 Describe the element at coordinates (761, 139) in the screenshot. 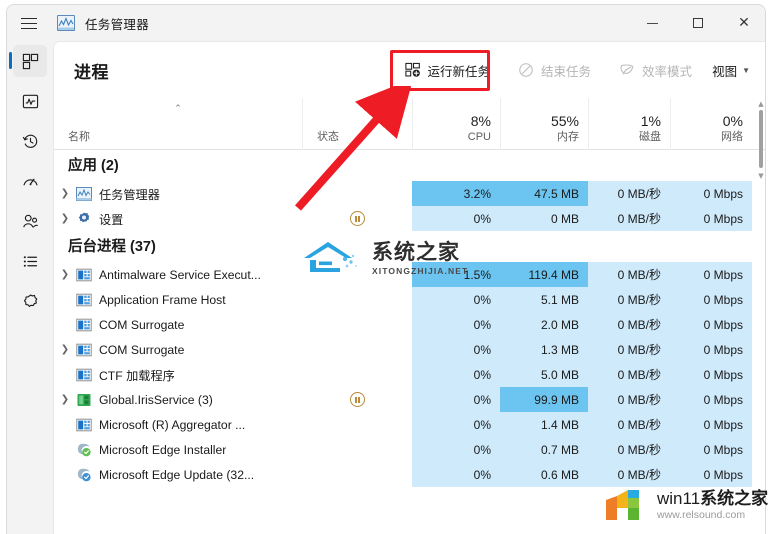

I see `scrollbar-thumb` at that location.